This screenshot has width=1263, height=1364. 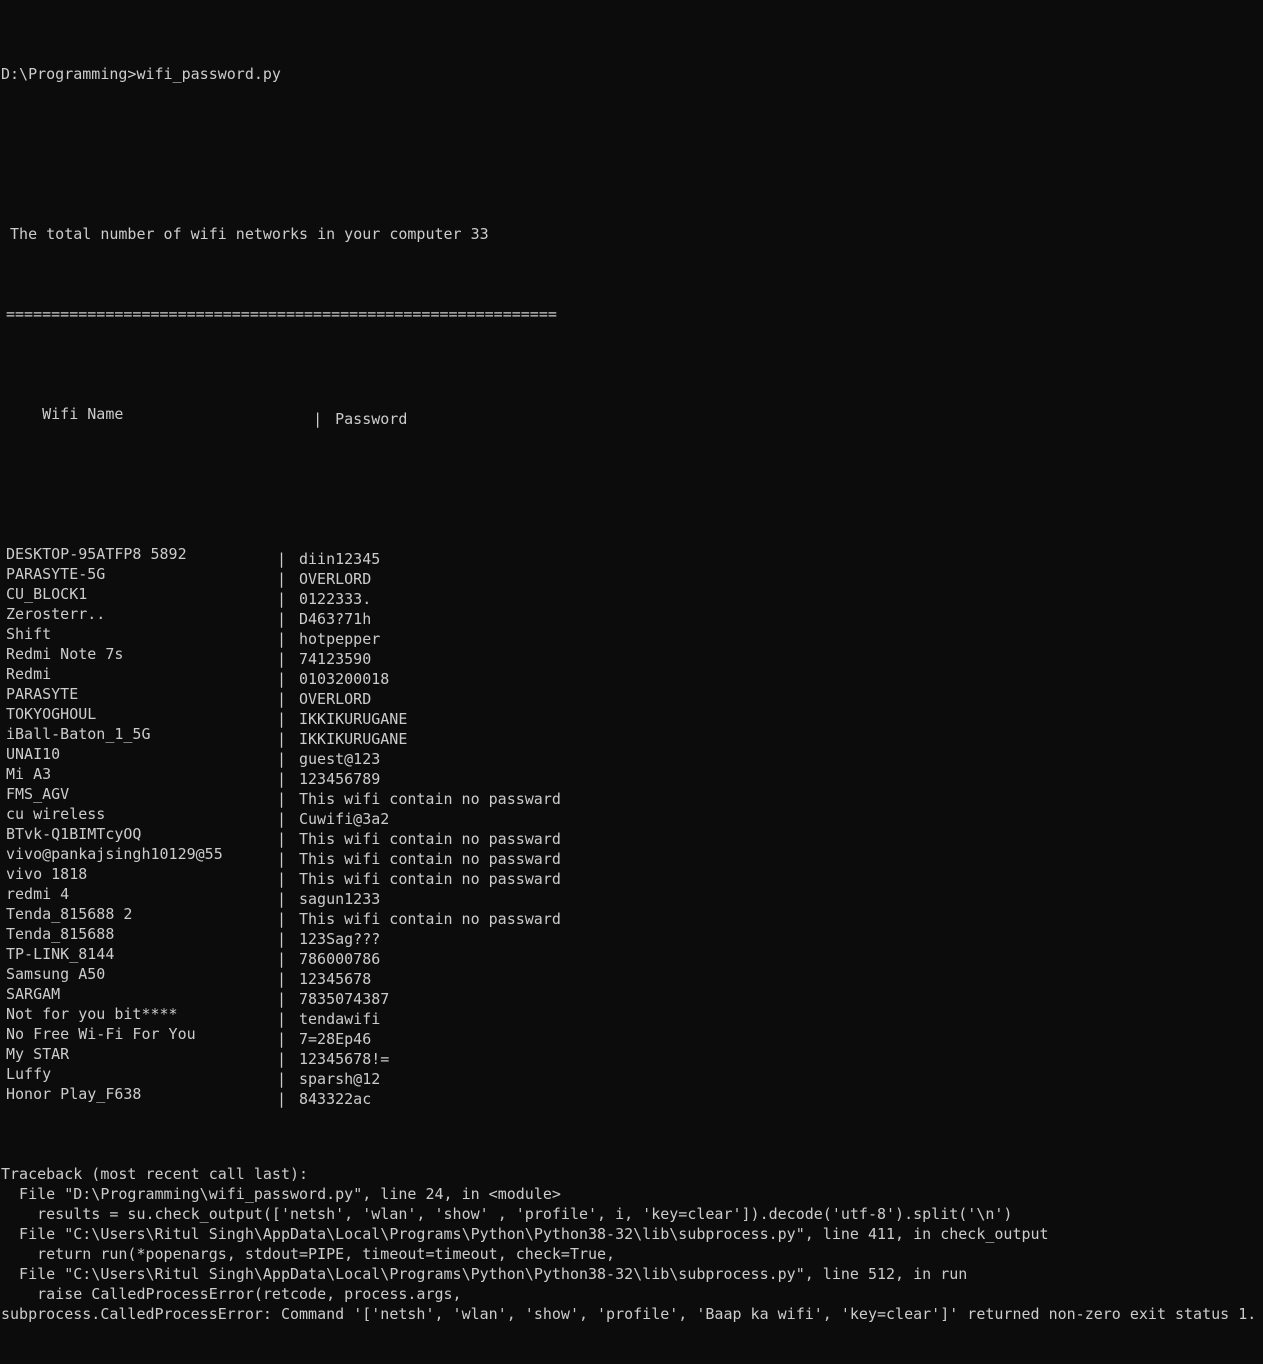 I want to click on table-row: DESKTOP-95ATFP8 5892 | diin12345, so click(x=631, y=556).